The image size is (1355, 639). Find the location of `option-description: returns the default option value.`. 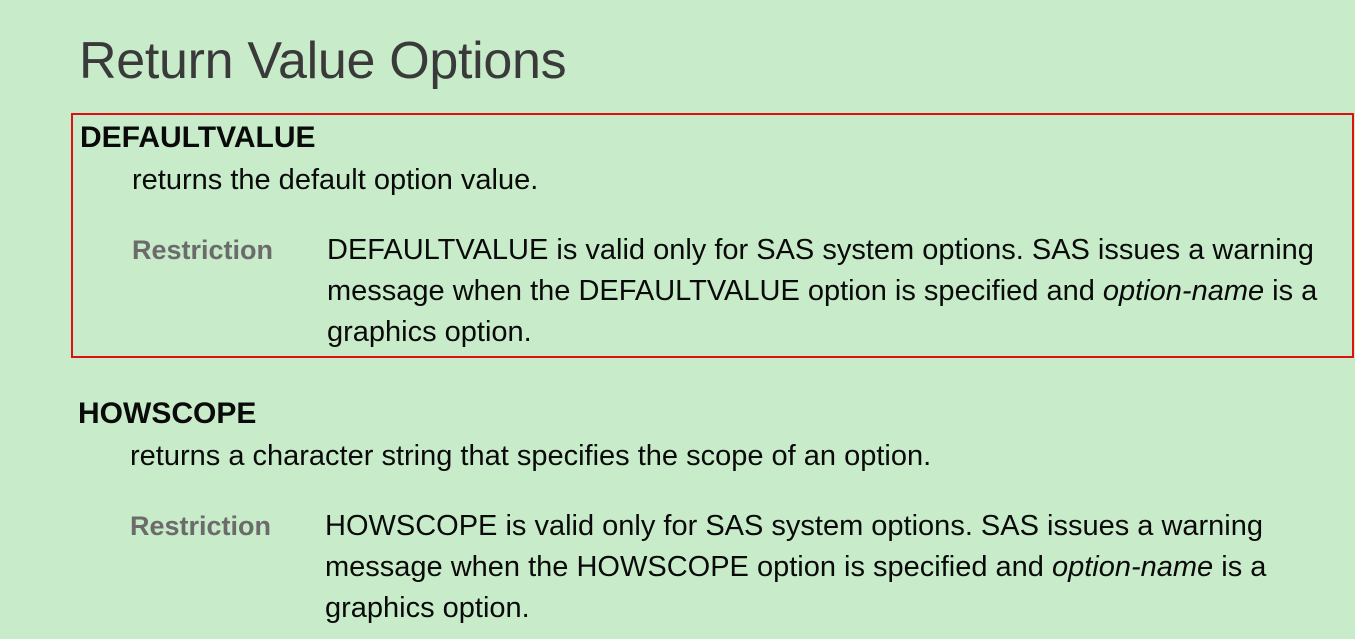

option-description: returns the default option value. is located at coordinates (335, 180).